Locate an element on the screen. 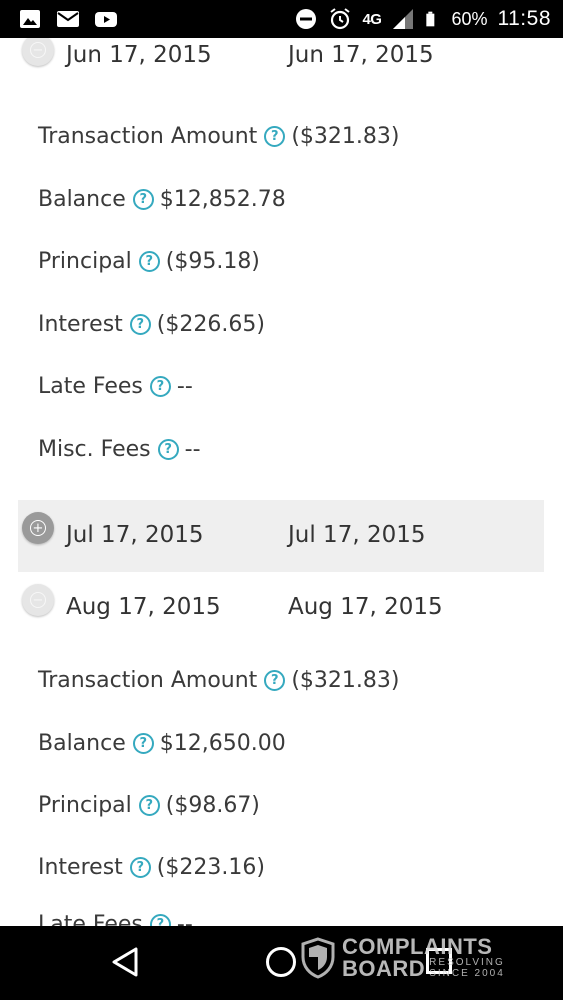 The height and width of the screenshot is (1000, 563). posted-date: Jul 17, 2015 is located at coordinates (357, 535).